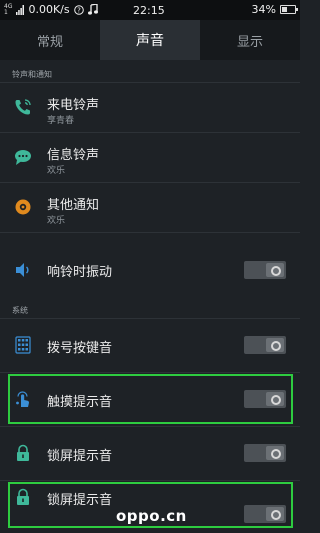 The image size is (320, 533). I want to click on vibrate-on-ring-toggle, so click(265, 270).